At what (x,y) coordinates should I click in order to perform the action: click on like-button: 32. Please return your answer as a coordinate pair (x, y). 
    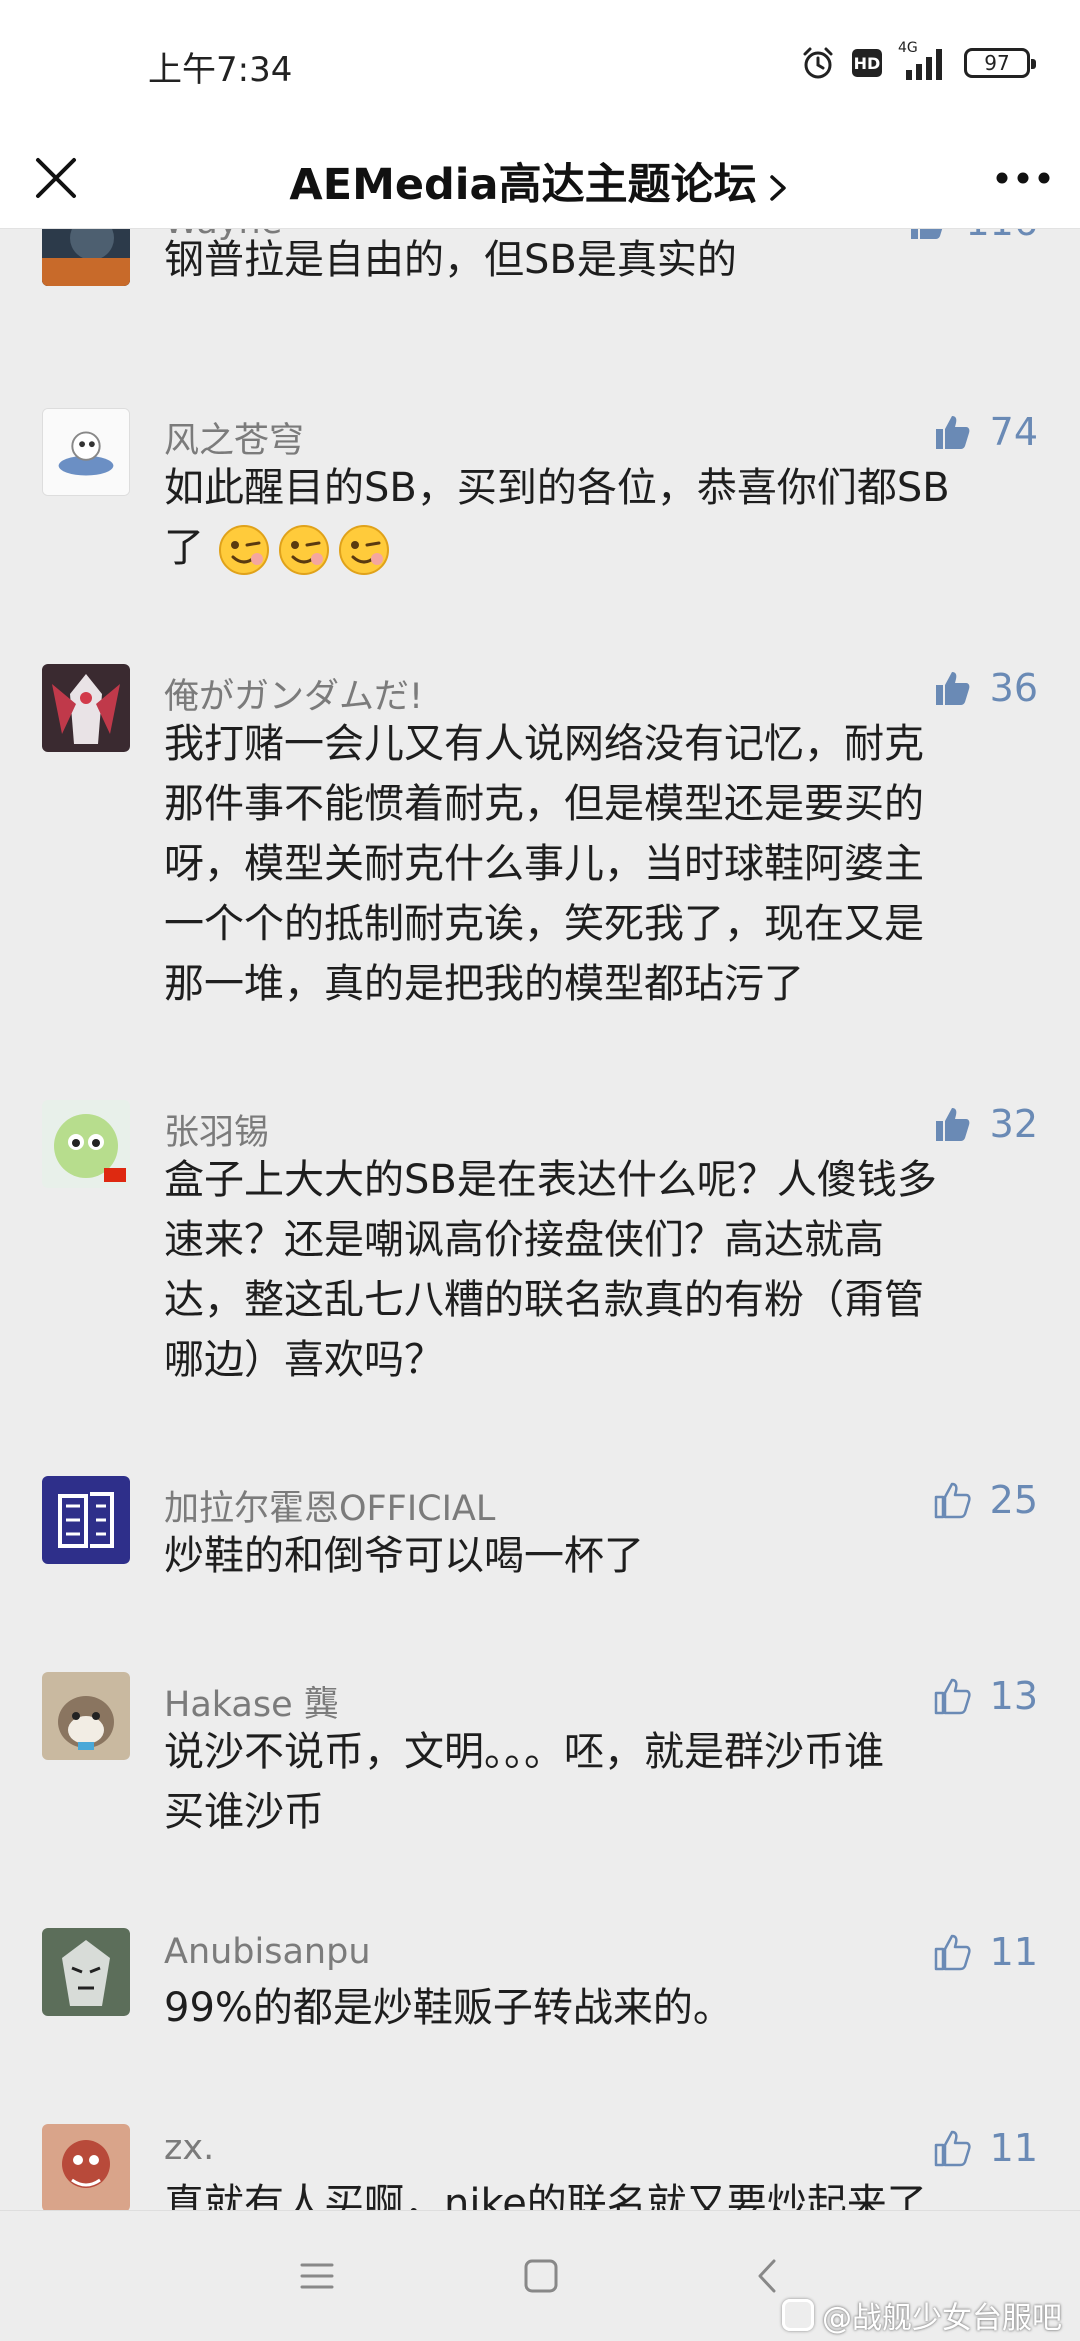
    Looking at the image, I should click on (985, 1124).